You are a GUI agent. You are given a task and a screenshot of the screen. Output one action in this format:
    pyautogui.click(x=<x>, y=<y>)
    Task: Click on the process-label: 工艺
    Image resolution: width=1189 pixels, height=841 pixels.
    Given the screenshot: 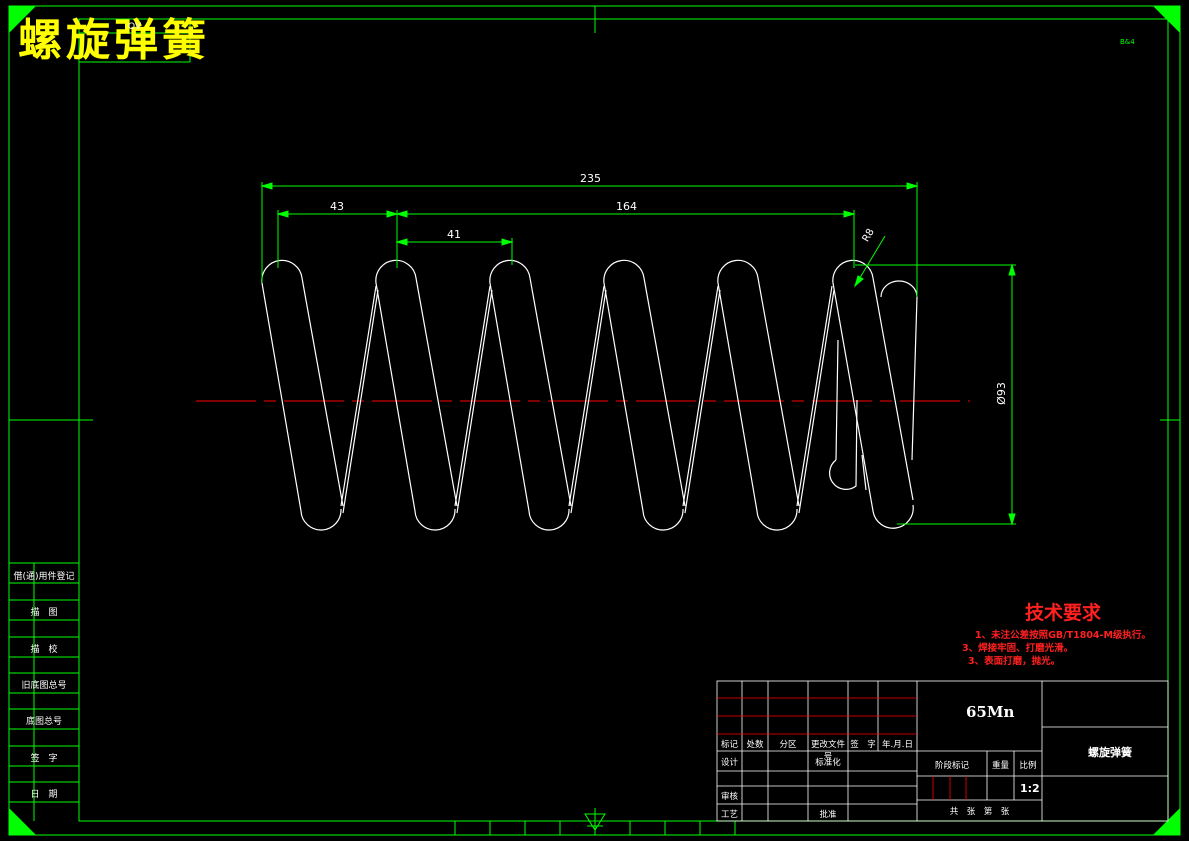 What is the action you would take?
    pyautogui.click(x=729, y=815)
    